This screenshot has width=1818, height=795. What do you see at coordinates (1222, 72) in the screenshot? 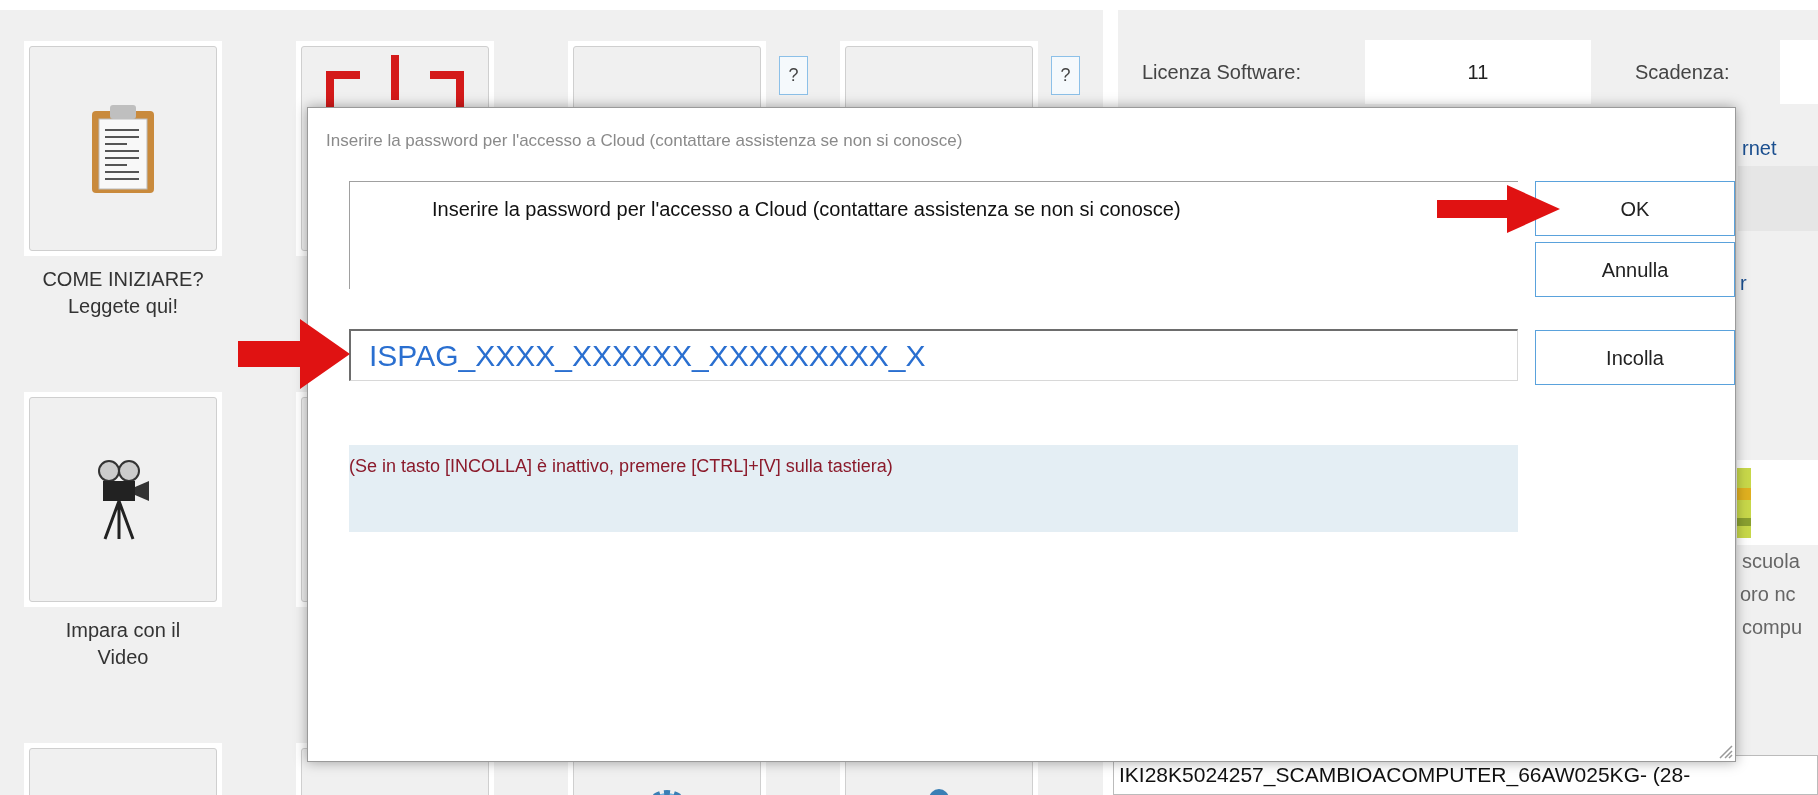
I see `license-label: Licenza Software:` at bounding box center [1222, 72].